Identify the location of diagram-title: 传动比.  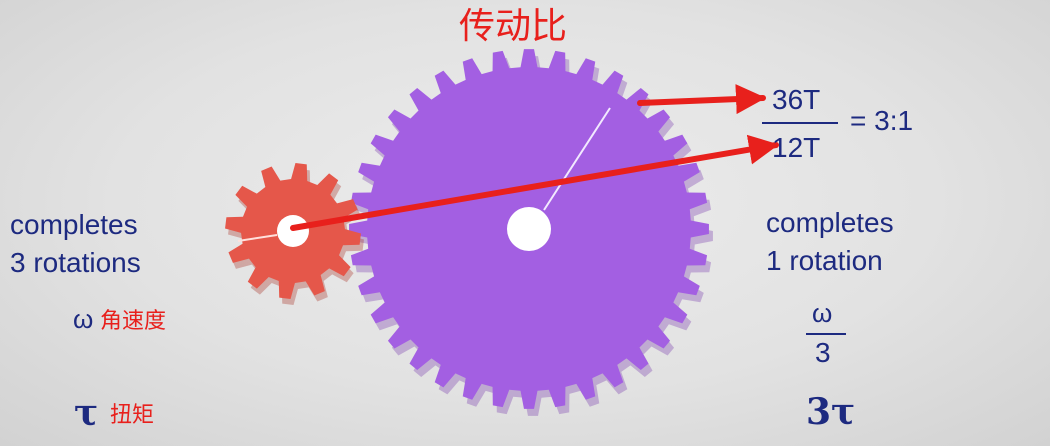
(513, 26).